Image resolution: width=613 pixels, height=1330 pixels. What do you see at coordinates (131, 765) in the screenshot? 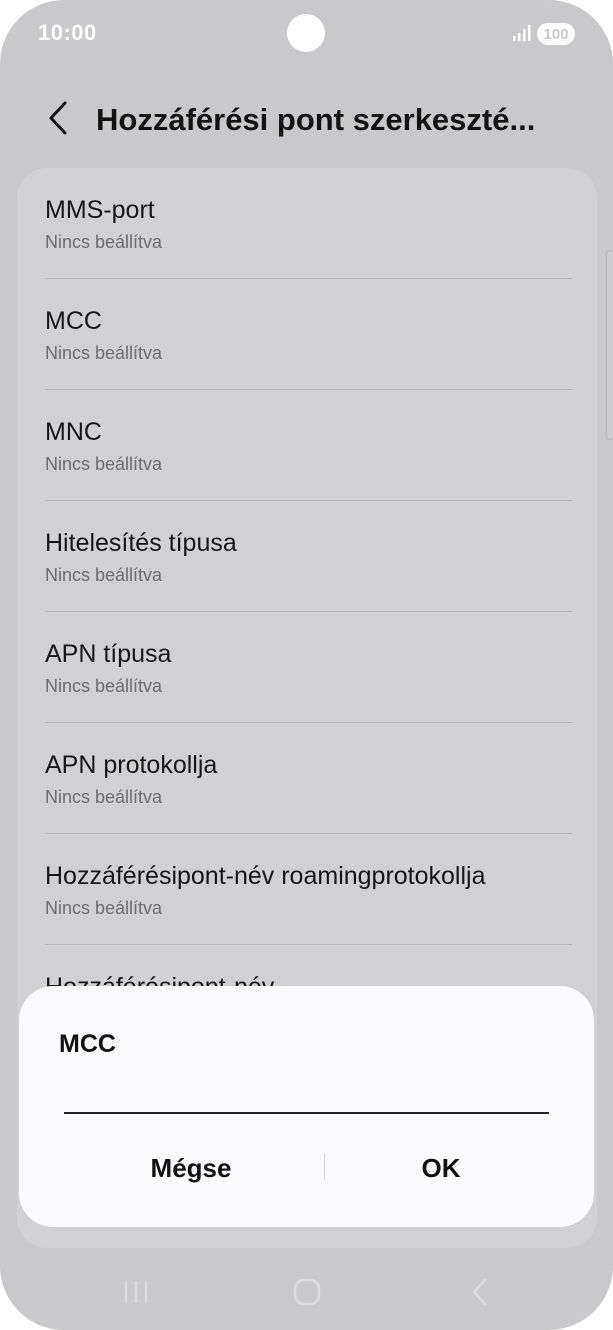
I see `list-item-title: APN protokollja` at bounding box center [131, 765].